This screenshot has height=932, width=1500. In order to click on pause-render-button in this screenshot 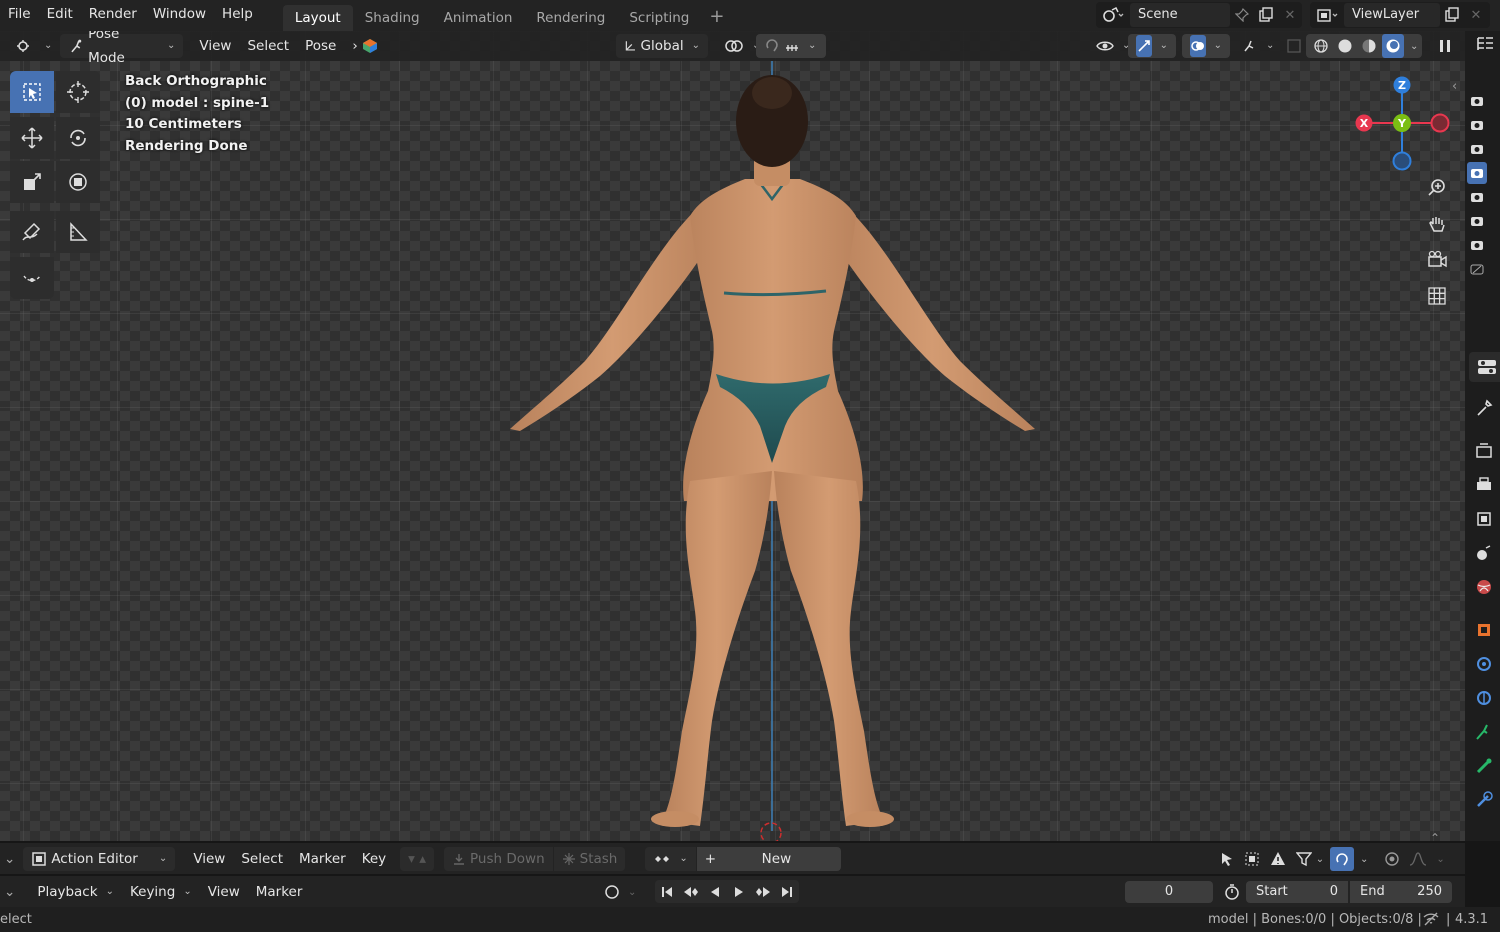, I will do `click(1445, 46)`.